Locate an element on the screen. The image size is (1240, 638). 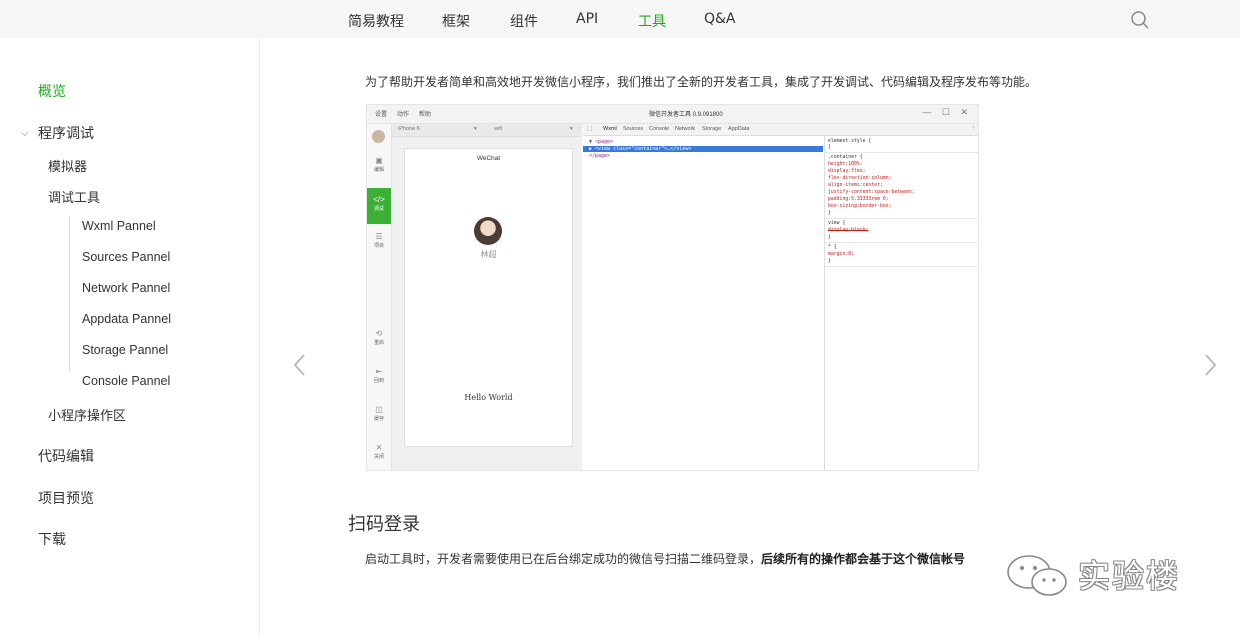
style-line: padding:5.33333rem 0; is located at coordinates (858, 199).